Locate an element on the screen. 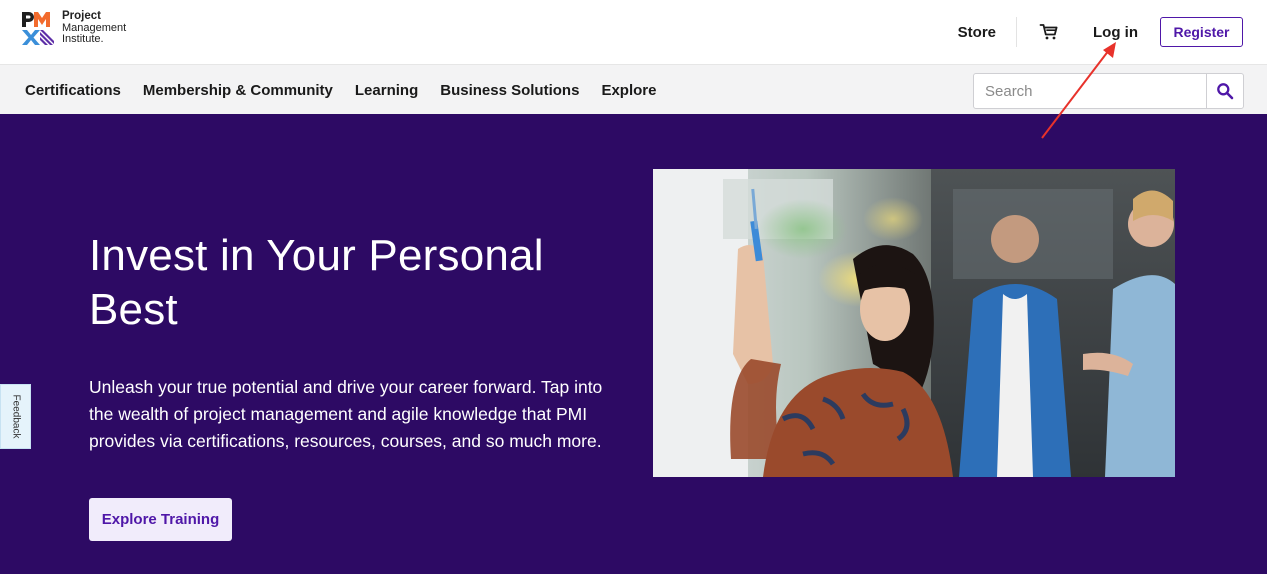  account-links: Store Log in Register is located at coordinates (1100, 32).